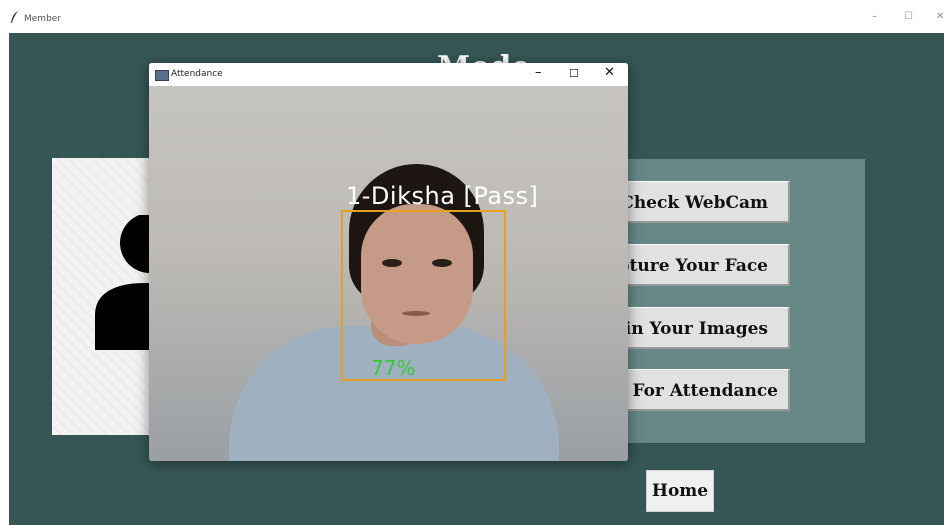 The width and height of the screenshot is (944, 525). Describe the element at coordinates (908, 16) in the screenshot. I see `window-maximize-button: ☐` at that location.